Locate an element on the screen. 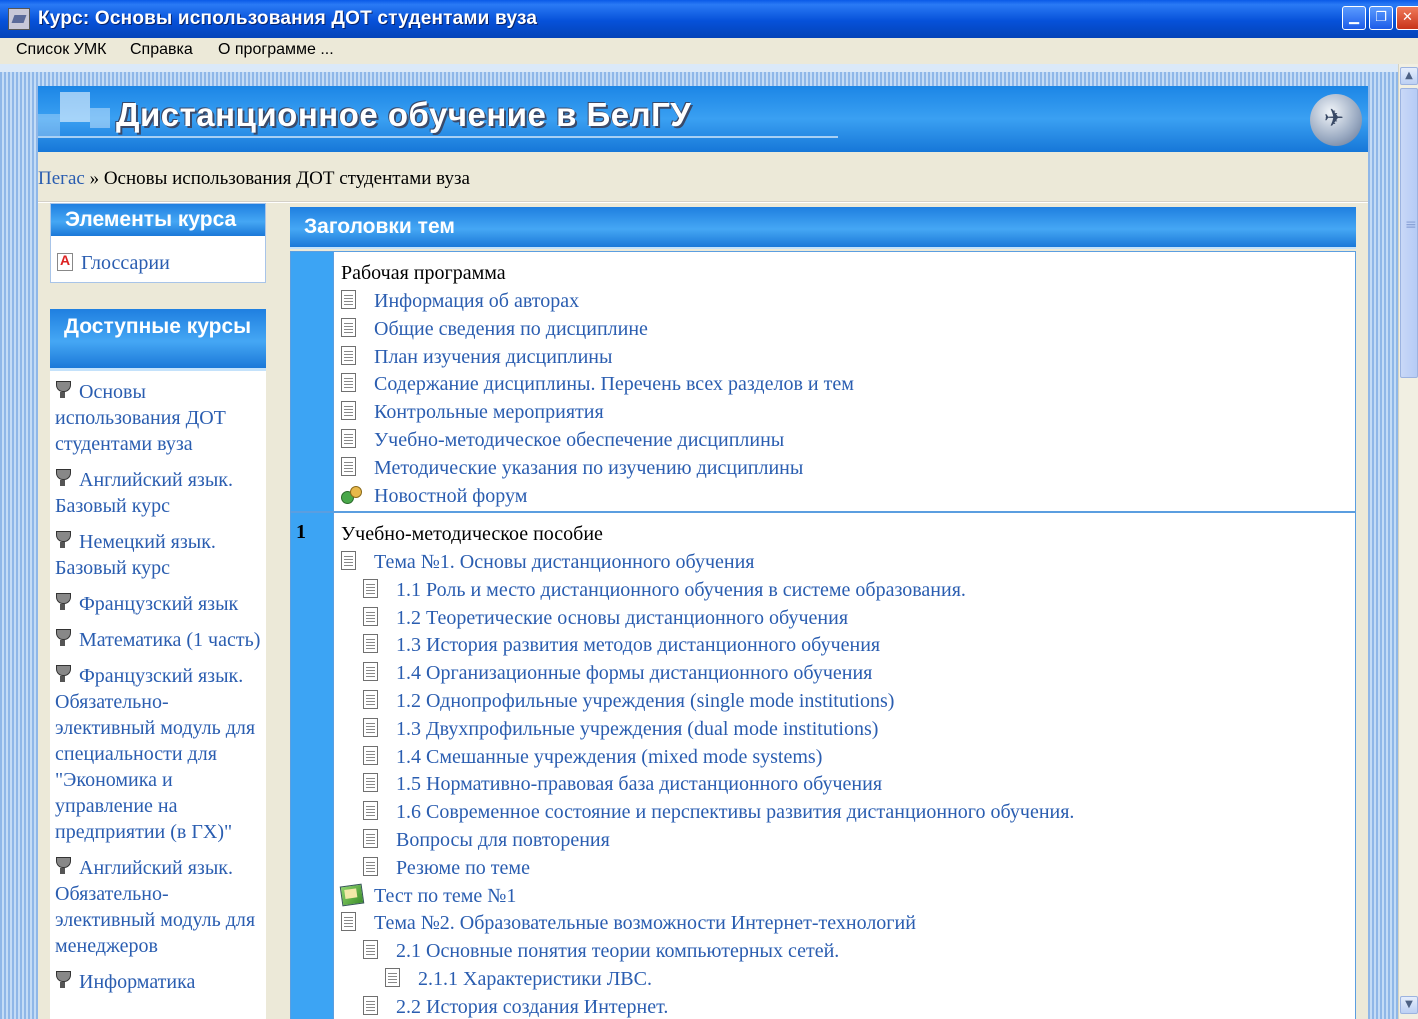  resource-link: Информация об авторах is located at coordinates (841, 302).